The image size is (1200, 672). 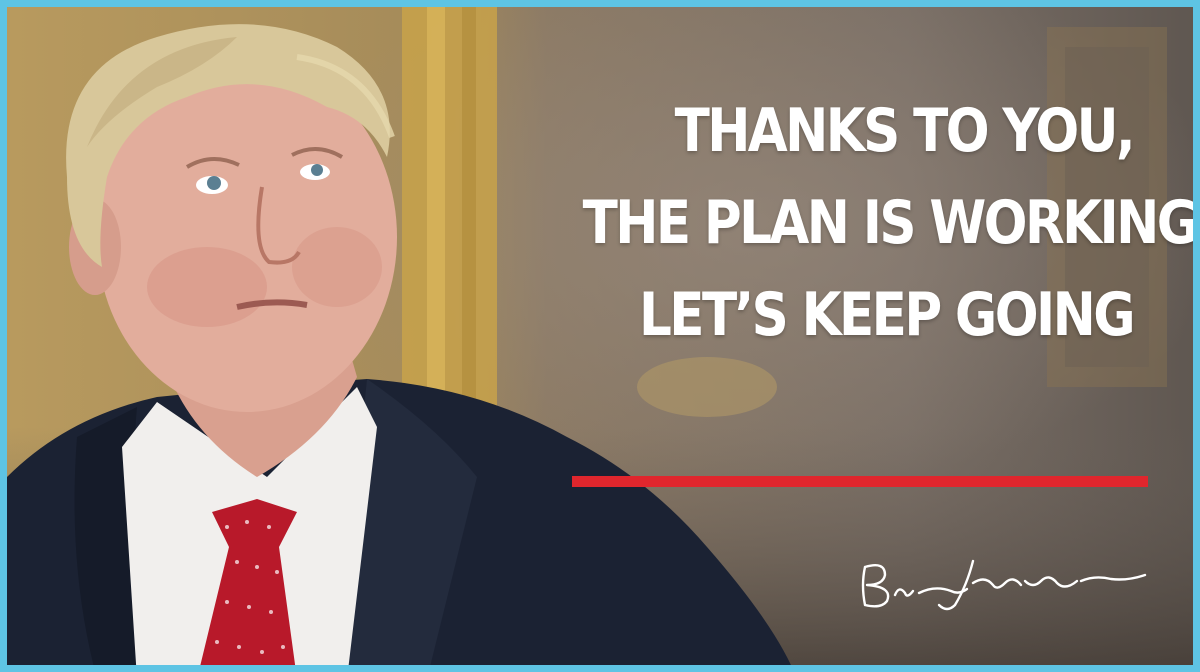 What do you see at coordinates (860, 481) in the screenshot?
I see `red-accent-rule` at bounding box center [860, 481].